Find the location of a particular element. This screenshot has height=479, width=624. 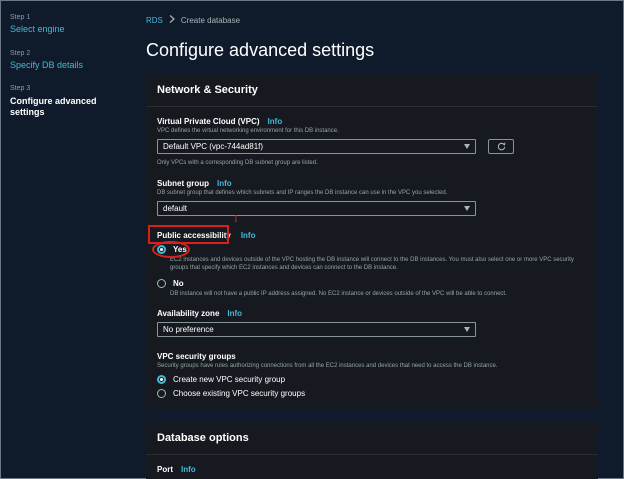

vpc-select: Default VPC (vpc-744ad81f) is located at coordinates (316, 146).